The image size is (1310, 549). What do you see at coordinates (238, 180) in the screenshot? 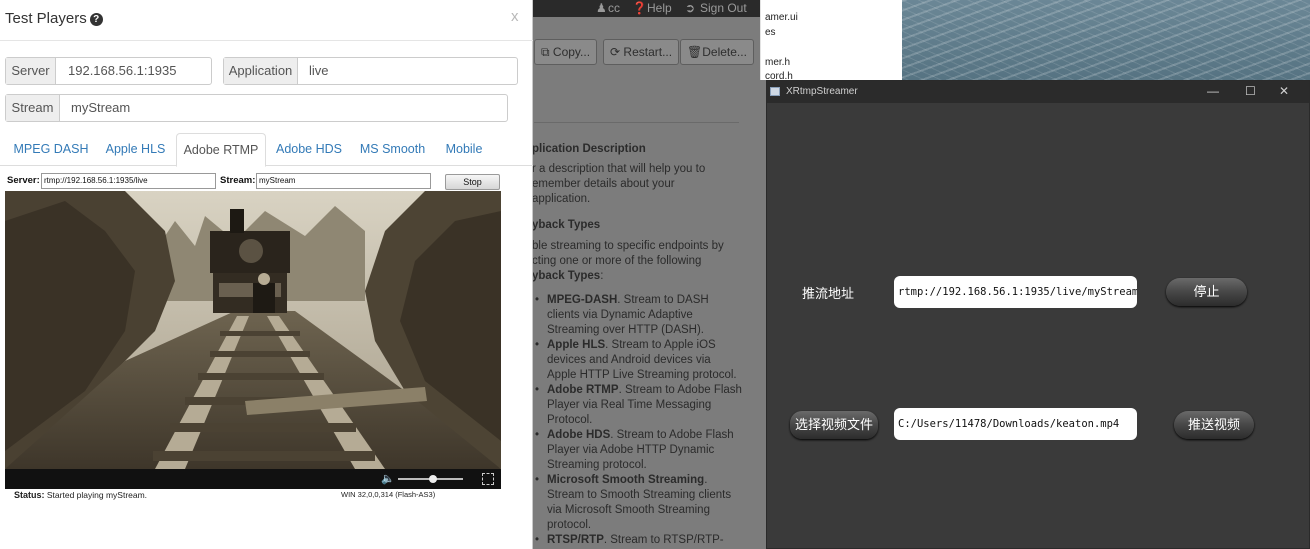
I see `player-stream-label: Stream:` at bounding box center [238, 180].